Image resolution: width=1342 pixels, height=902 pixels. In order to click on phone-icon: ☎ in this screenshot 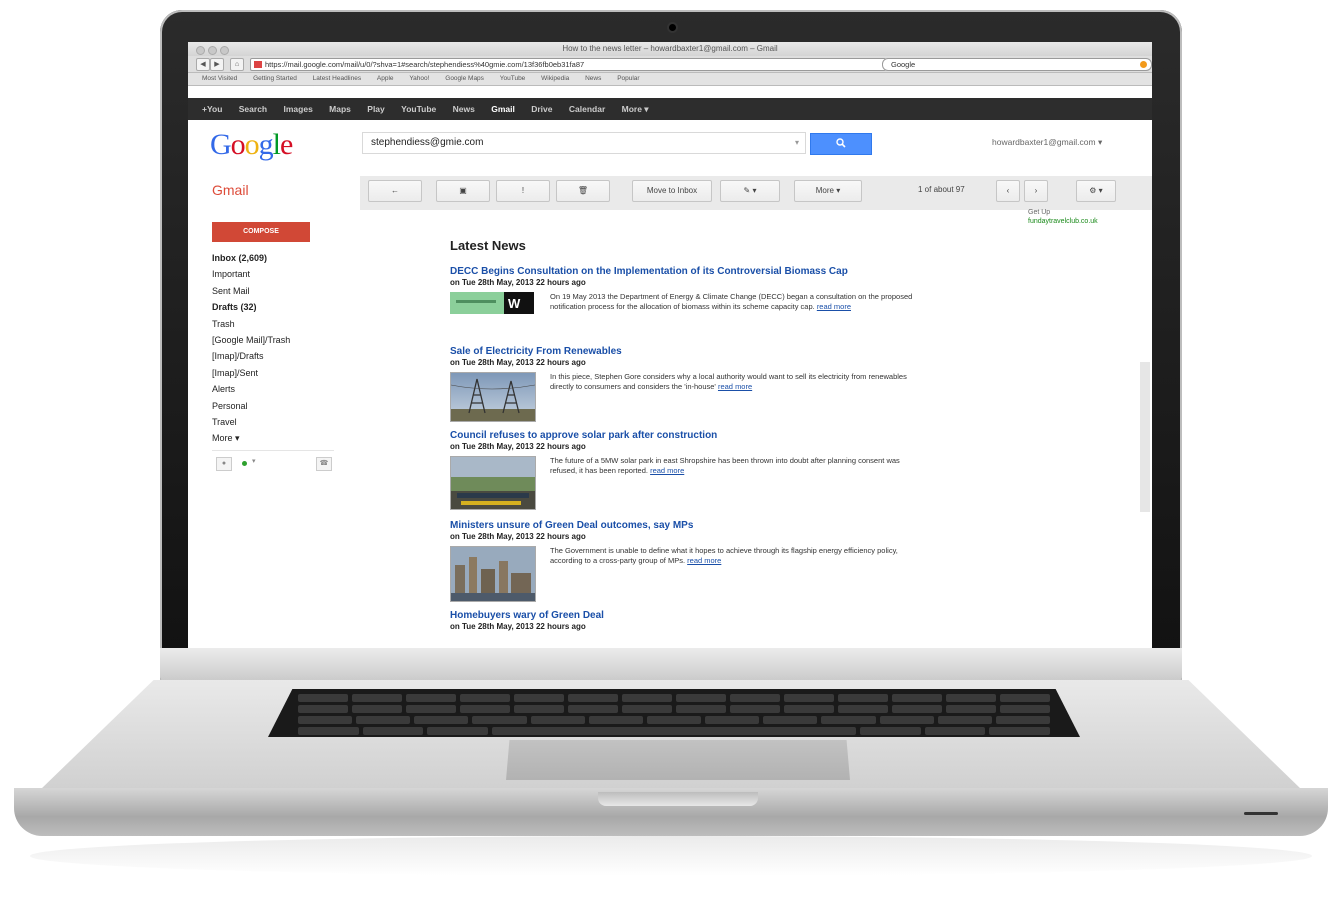, I will do `click(324, 464)`.